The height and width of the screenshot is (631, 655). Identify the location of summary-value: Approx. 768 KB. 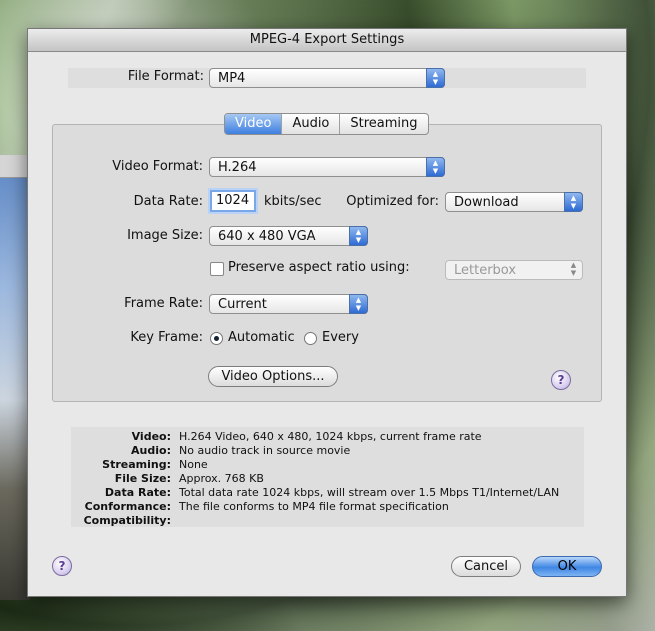
(221, 478).